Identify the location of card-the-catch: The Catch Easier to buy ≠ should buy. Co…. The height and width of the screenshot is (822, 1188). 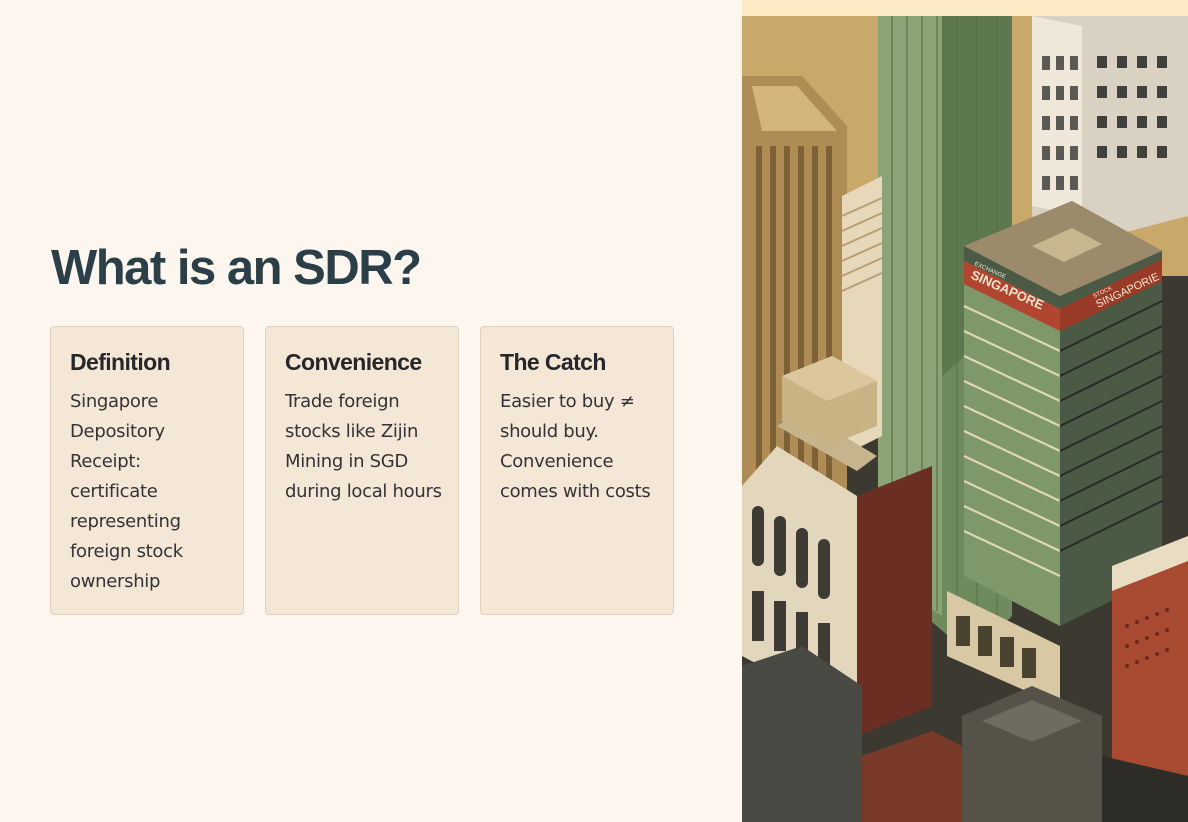
(577, 470).